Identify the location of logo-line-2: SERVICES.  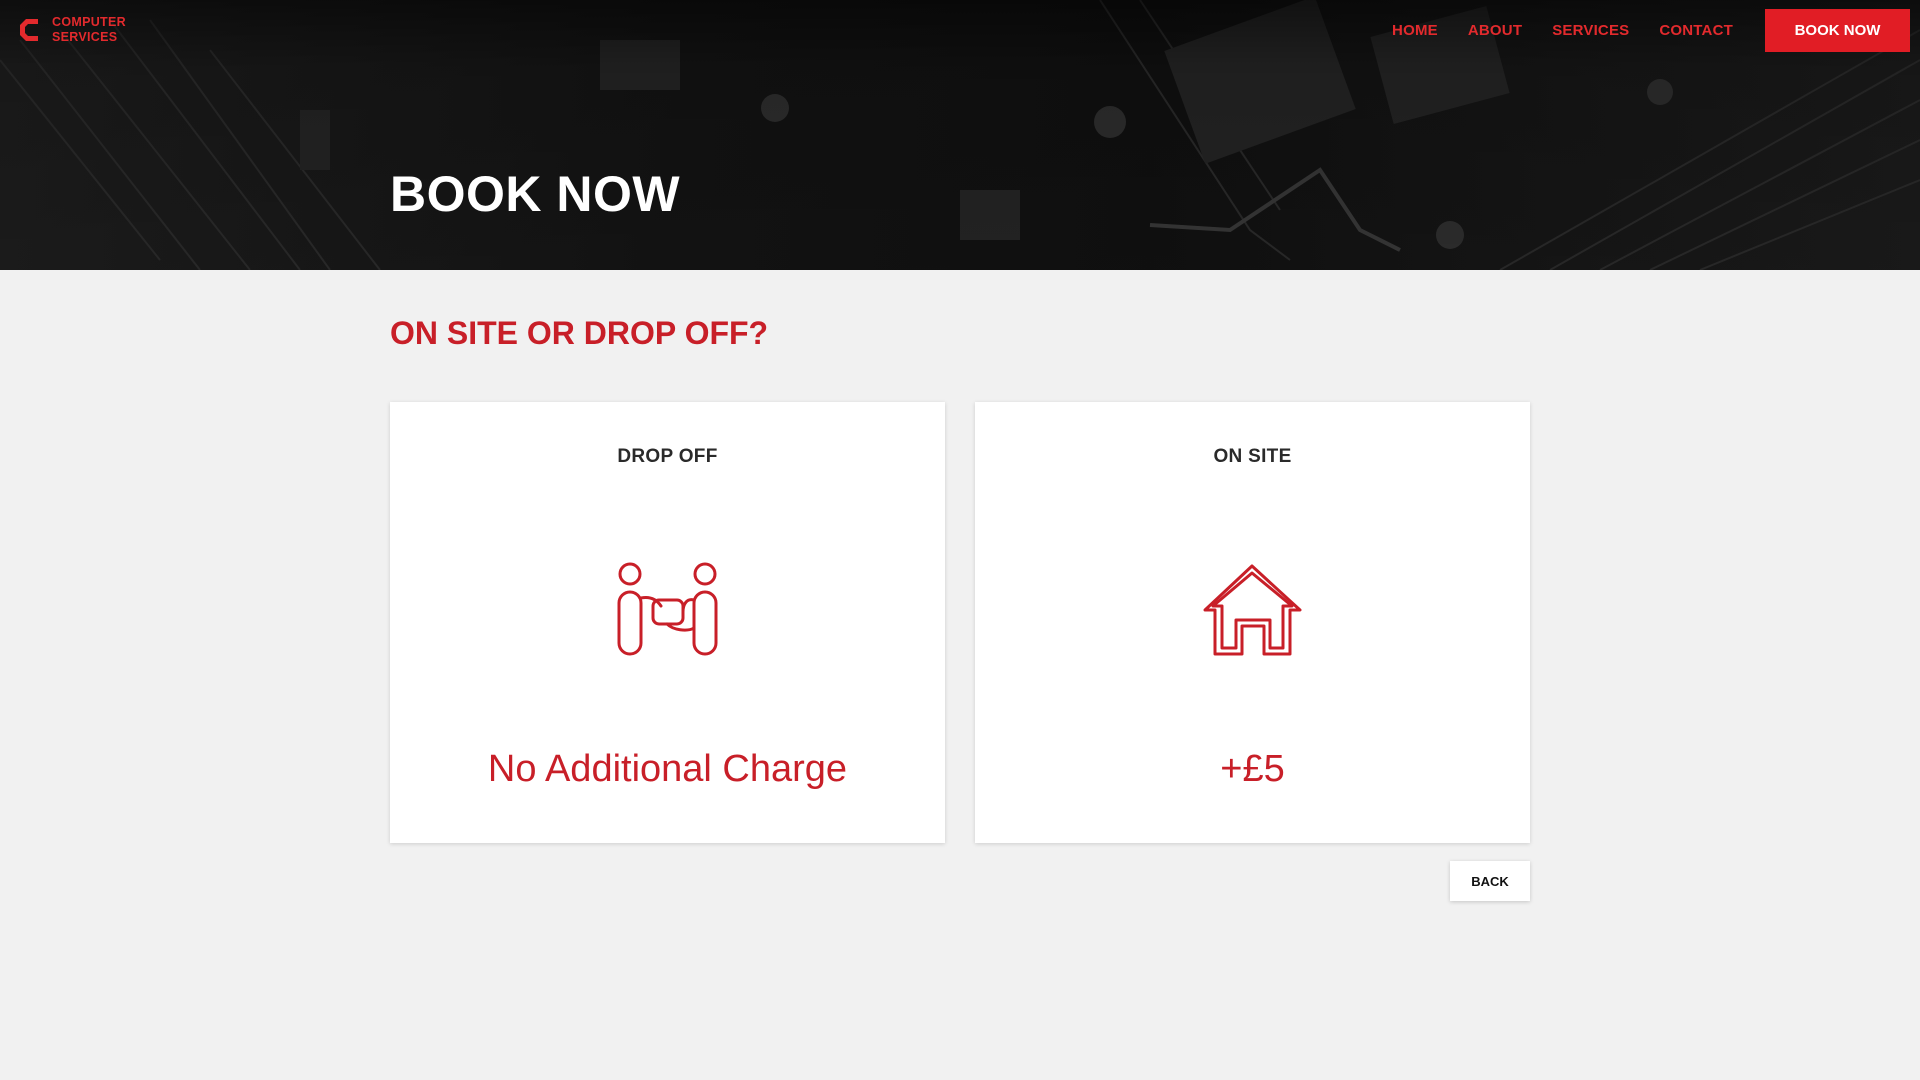
(85, 37).